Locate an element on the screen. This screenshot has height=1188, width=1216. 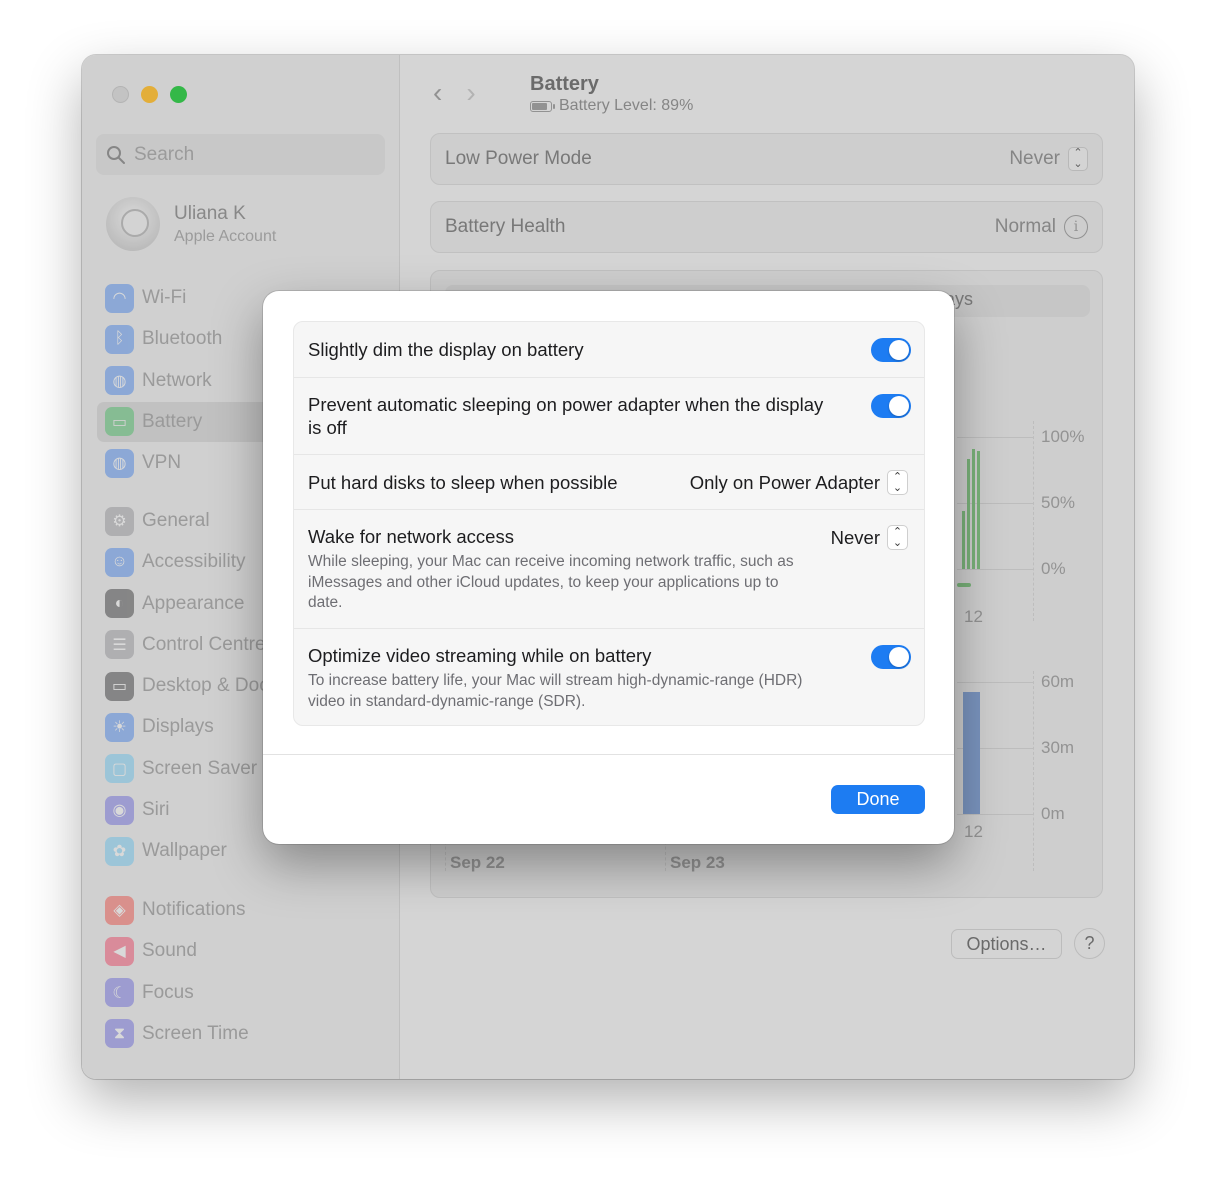
video-streaming-toggle is located at coordinates (891, 657).